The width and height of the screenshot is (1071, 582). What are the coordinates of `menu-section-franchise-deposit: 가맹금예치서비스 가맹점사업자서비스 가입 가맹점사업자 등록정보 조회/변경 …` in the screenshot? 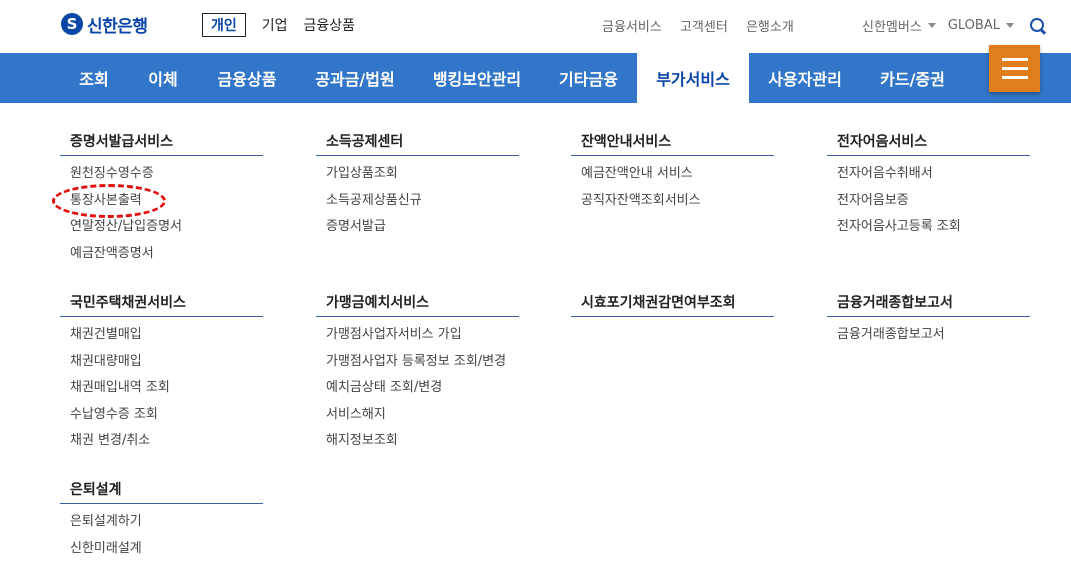 It's located at (417, 376).